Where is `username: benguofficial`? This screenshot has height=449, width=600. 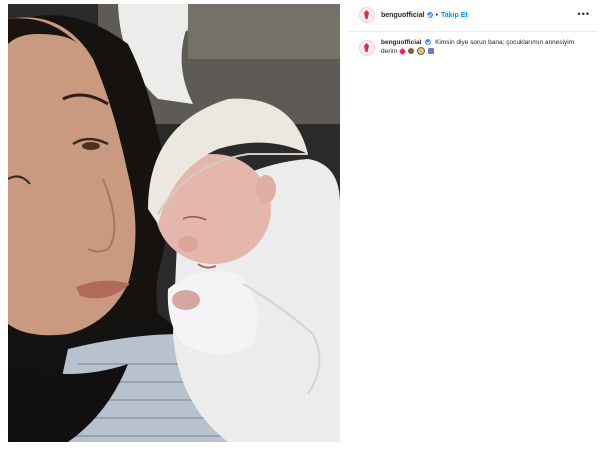
username: benguofficial is located at coordinates (403, 15).